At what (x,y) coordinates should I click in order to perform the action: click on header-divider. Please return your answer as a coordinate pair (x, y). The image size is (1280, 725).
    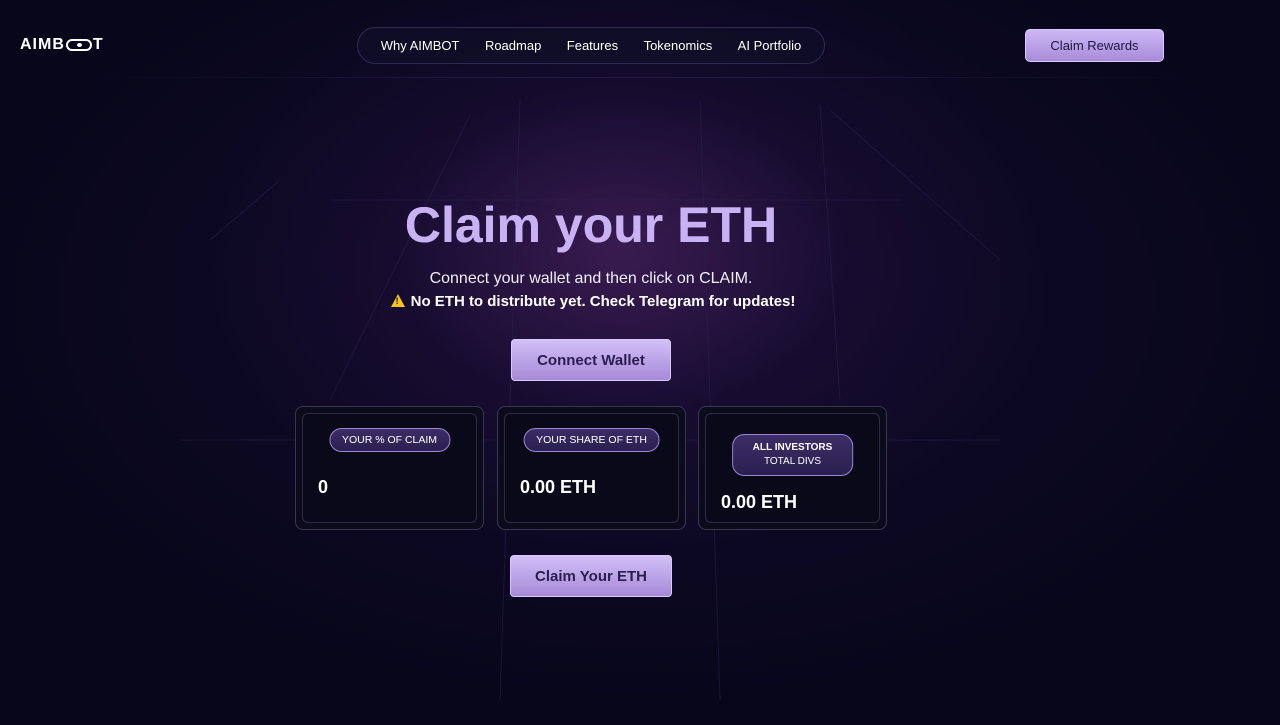
    Looking at the image, I should click on (640, 77).